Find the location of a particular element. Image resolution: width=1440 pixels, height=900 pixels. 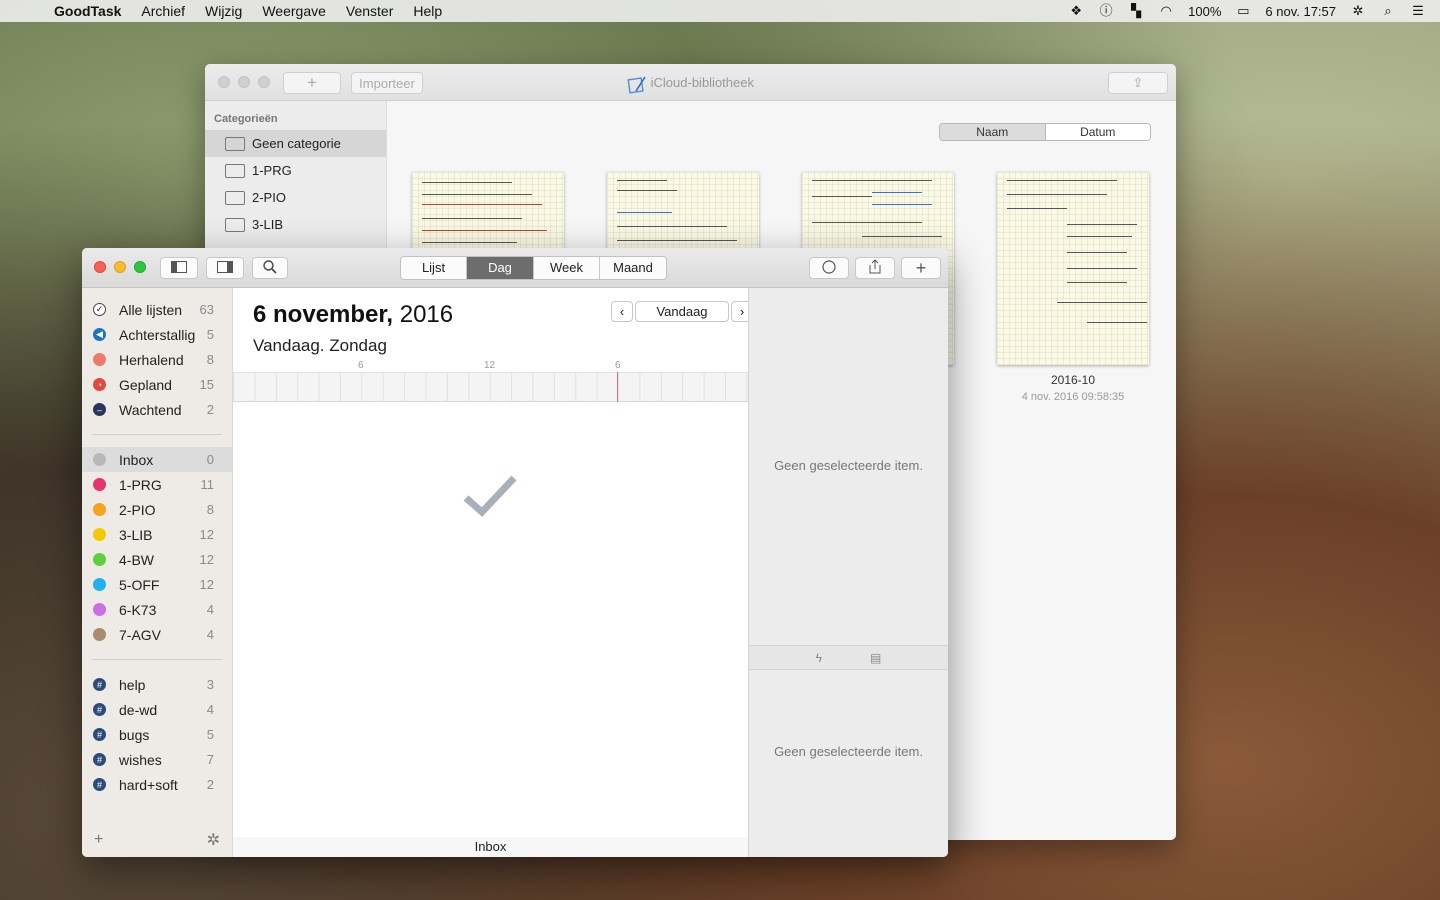

minimize-icon is located at coordinates (120, 267).